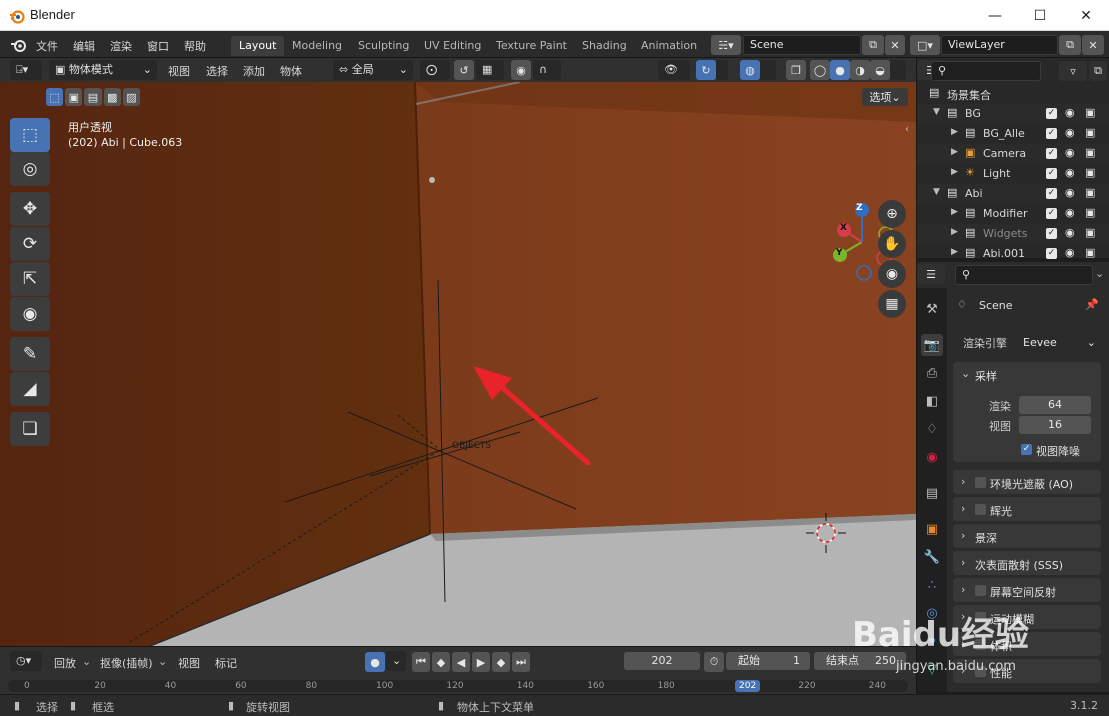  I want to click on tab-uv-editing: UV Editing, so click(452, 46).